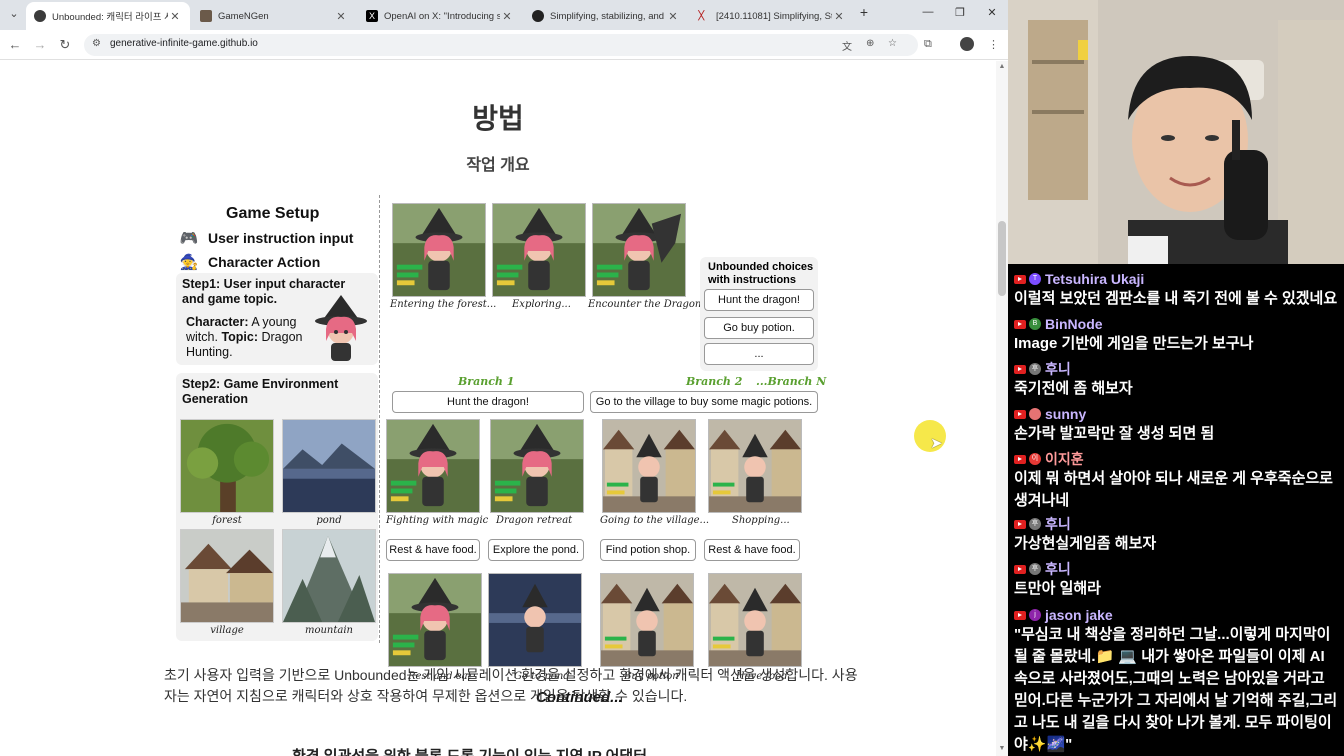 This screenshot has width=1344, height=756. Describe the element at coordinates (1073, 388) in the screenshot. I see `chat-text: 죽기전에 좀 해보자` at that location.